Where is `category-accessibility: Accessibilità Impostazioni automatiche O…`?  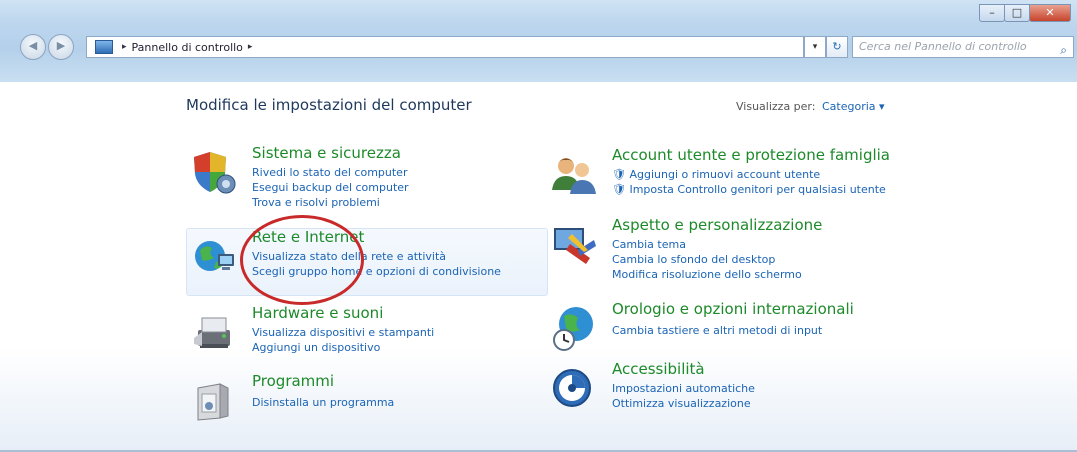 category-accessibility: Accessibilità Impostazioni automatiche O… is located at coordinates (750, 390).